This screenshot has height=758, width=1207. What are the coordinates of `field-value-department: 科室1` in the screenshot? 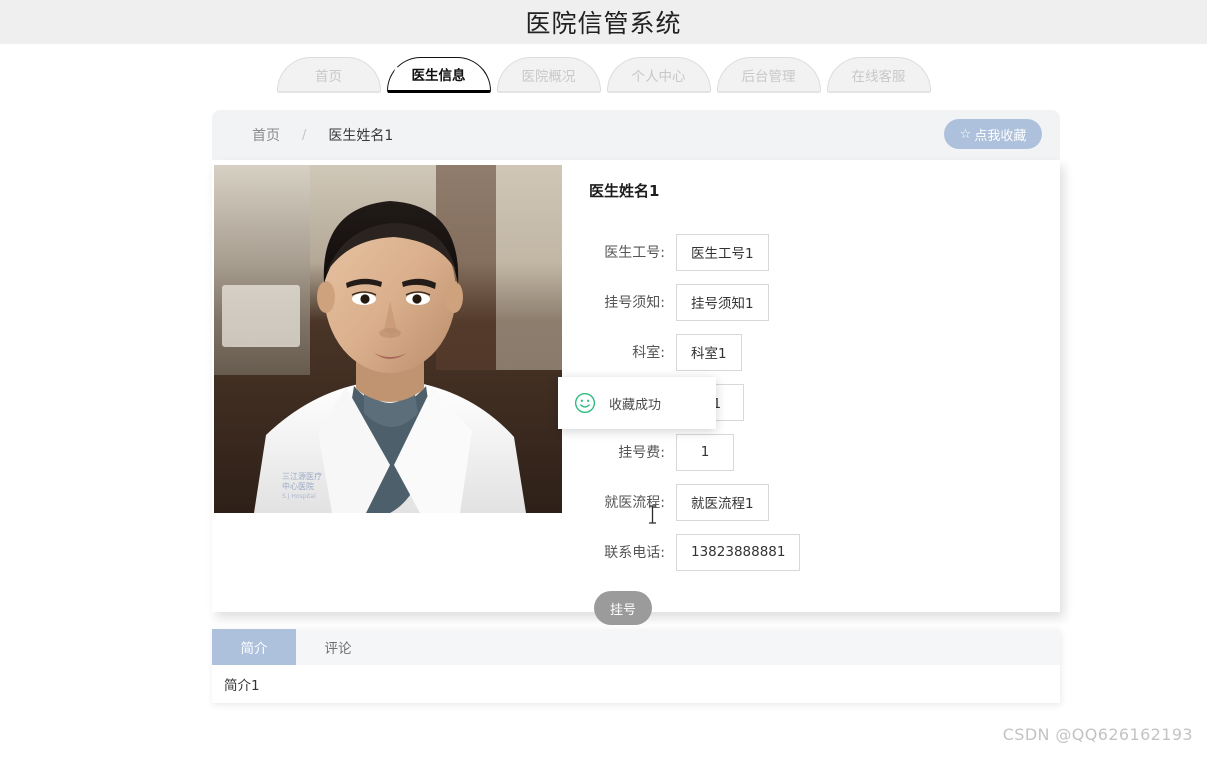 It's located at (709, 352).